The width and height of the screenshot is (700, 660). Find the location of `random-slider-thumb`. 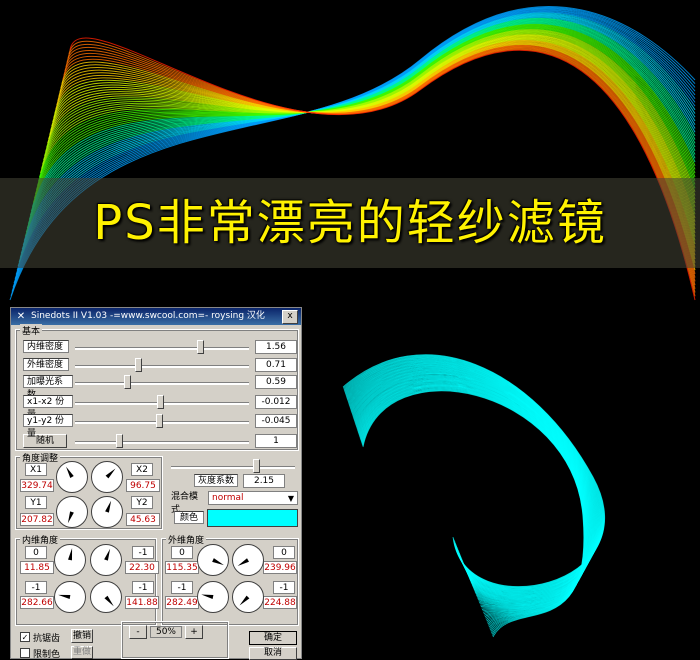

random-slider-thumb is located at coordinates (119, 441).